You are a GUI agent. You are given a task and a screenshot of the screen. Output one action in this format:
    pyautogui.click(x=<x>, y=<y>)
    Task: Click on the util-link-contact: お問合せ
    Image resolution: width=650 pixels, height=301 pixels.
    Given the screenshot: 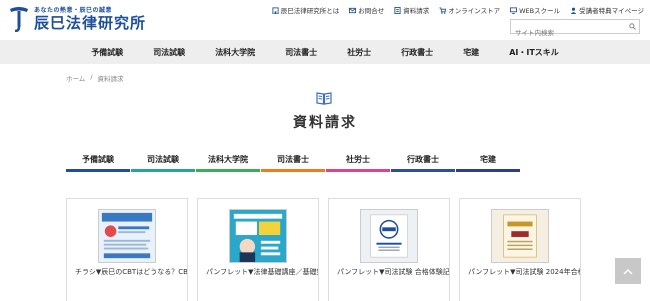 What is the action you would take?
    pyautogui.click(x=366, y=10)
    